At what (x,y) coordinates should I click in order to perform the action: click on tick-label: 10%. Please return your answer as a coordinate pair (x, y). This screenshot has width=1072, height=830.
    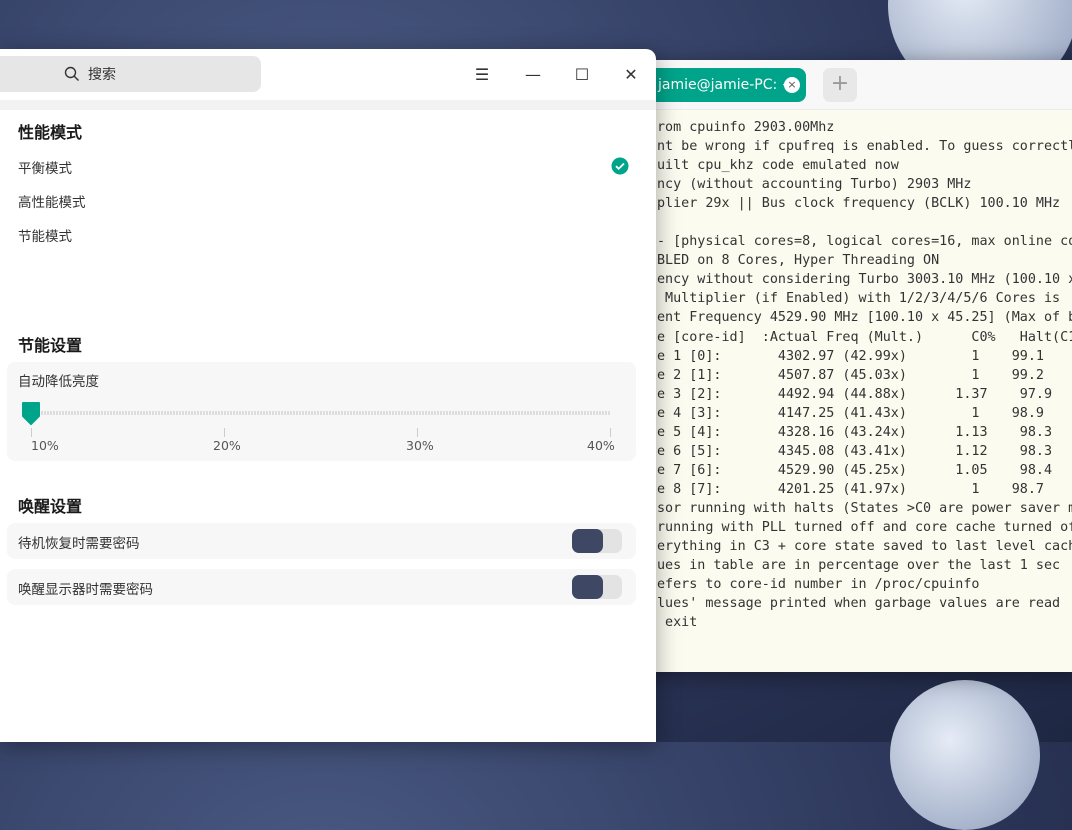
    Looking at the image, I should click on (45, 445).